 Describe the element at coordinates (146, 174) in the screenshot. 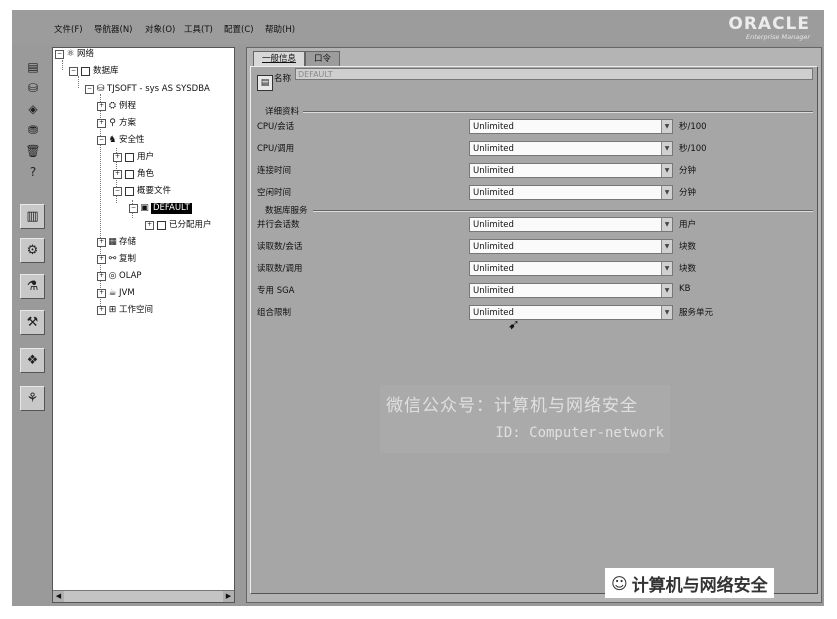

I see `tree-label: 角色` at that location.